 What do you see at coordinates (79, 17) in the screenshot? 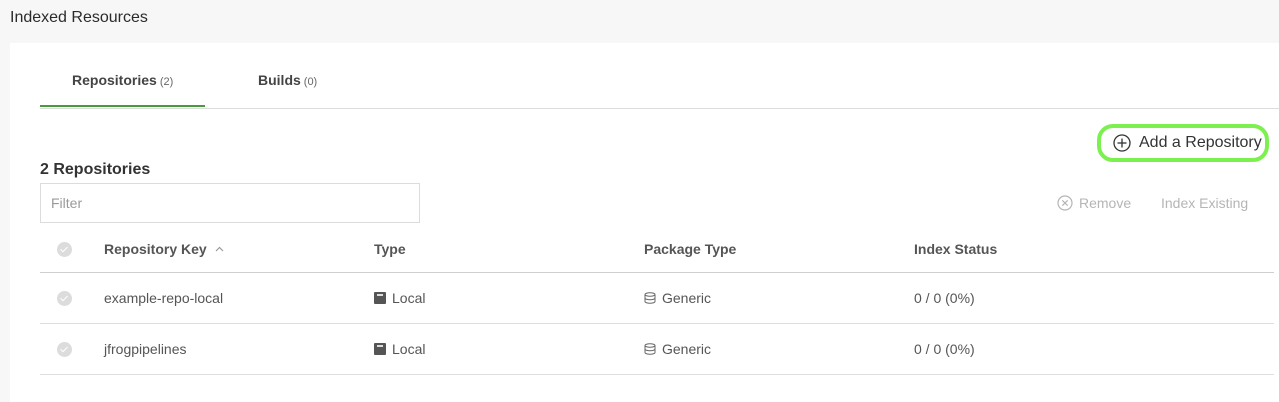
I see `page-title: Indexed Resources` at bounding box center [79, 17].